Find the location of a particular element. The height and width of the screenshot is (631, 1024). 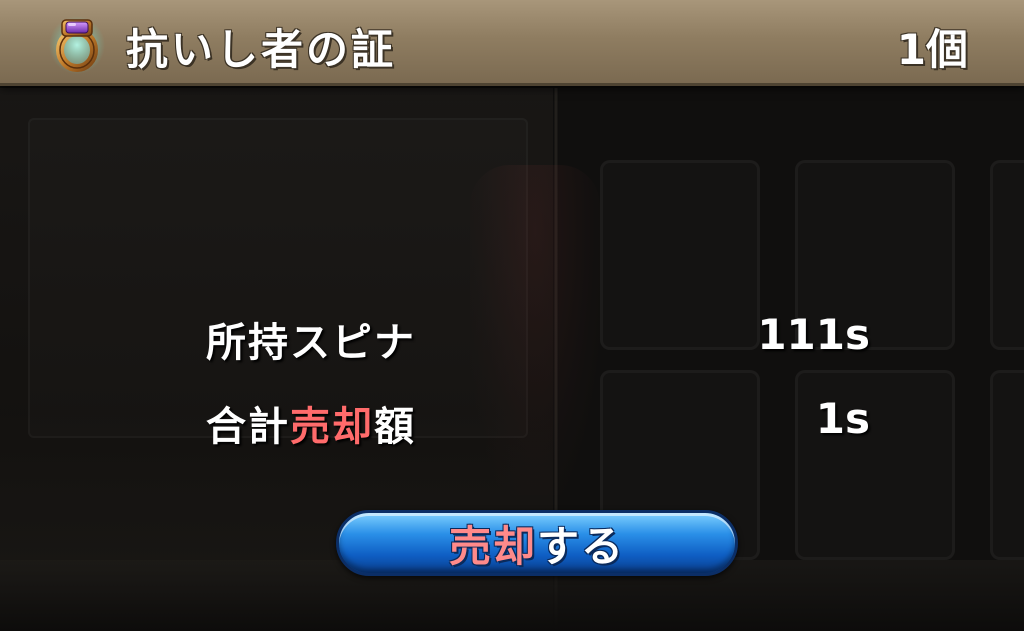

sell-button-label-suffix: する is located at coordinates (581, 546).